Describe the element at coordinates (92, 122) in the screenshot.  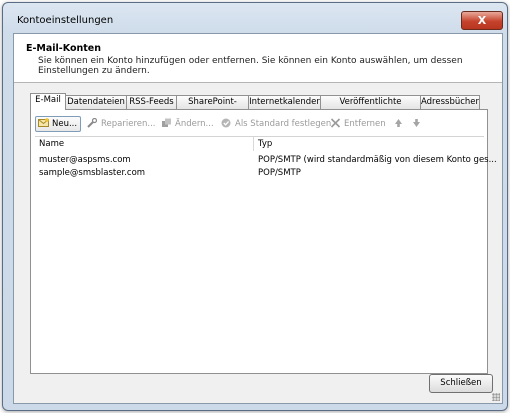
I see `wrench-icon` at that location.